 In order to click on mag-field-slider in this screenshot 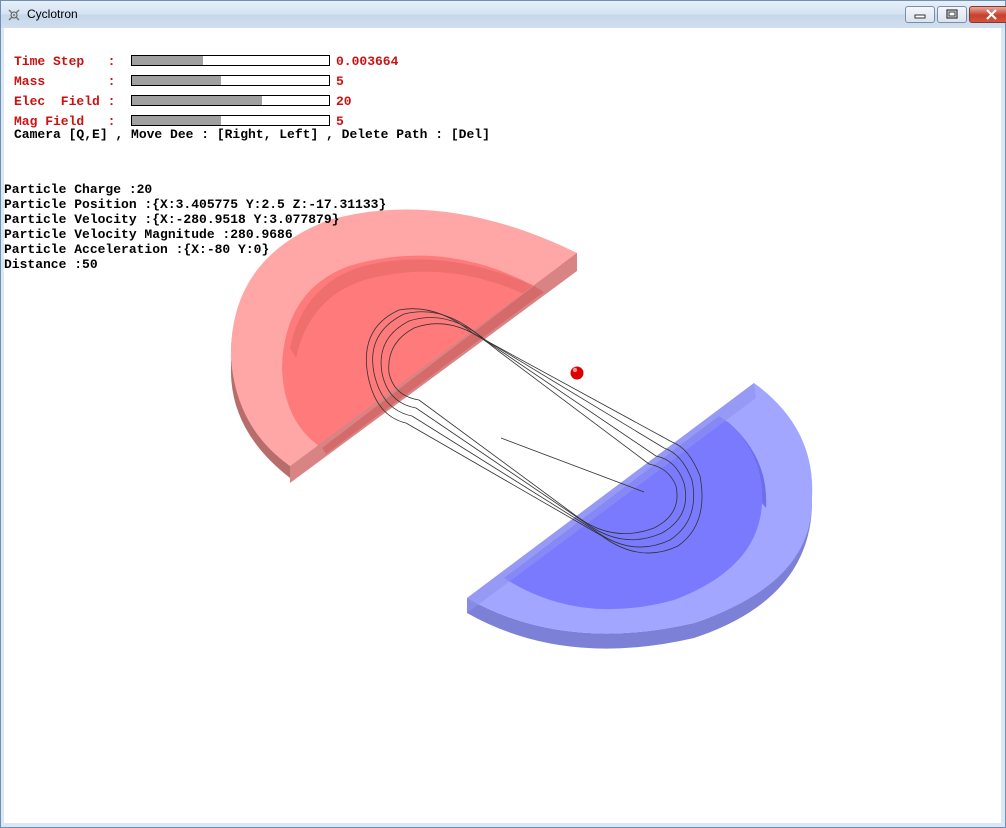, I will do `click(230, 120)`.